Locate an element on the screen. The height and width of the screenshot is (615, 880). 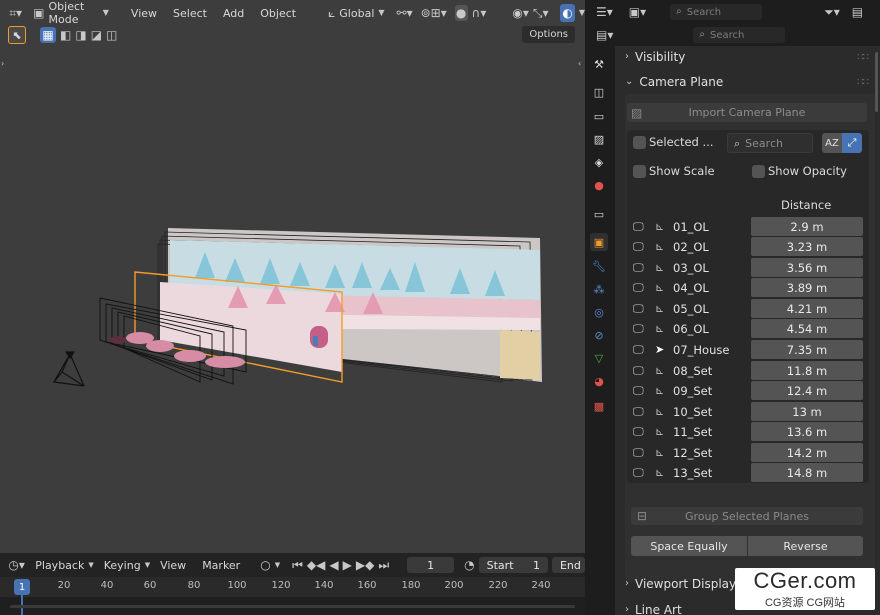
sort-reverse-icon: ⤢ is located at coordinates (852, 143).